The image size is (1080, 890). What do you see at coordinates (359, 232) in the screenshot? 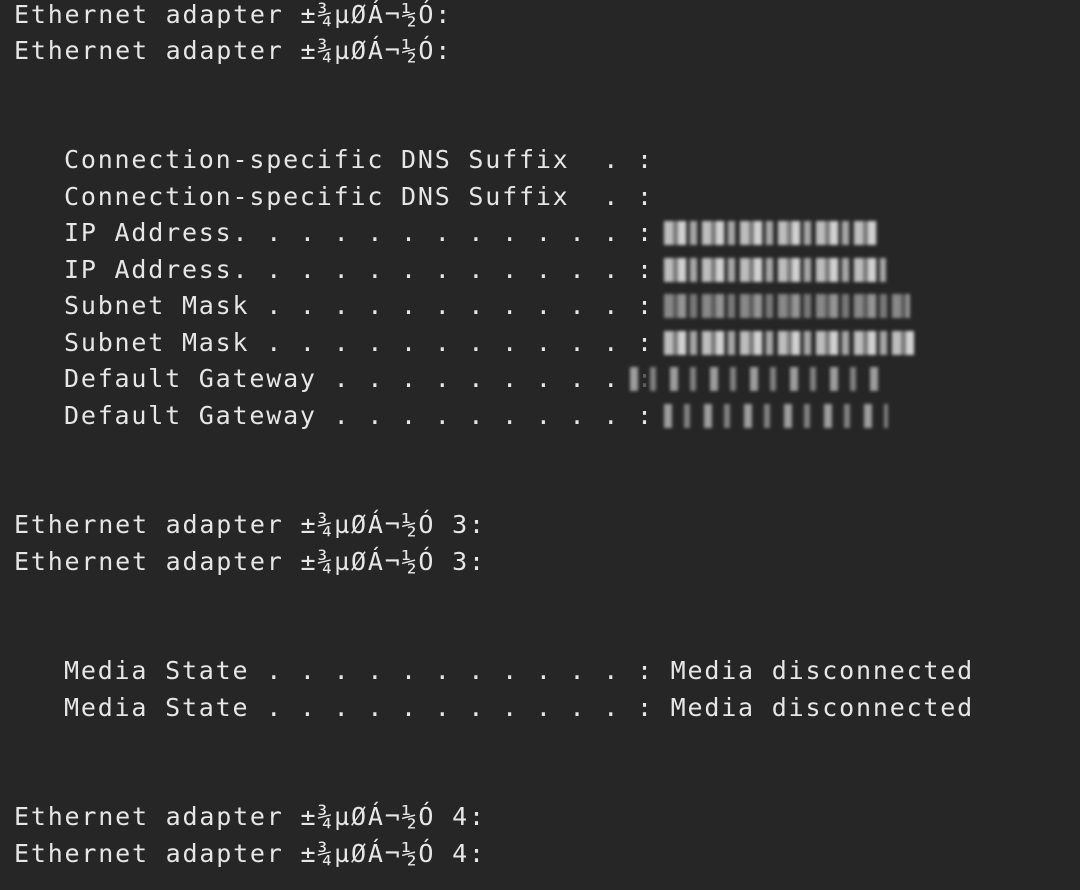
I see `ip-address-line: IP Address. . . . . . . . . . . . :` at bounding box center [359, 232].